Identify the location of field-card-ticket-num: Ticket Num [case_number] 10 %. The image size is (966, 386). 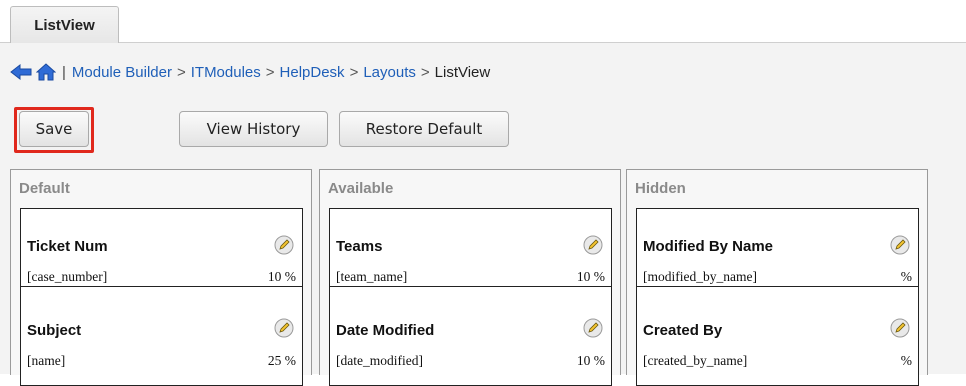
(161, 251).